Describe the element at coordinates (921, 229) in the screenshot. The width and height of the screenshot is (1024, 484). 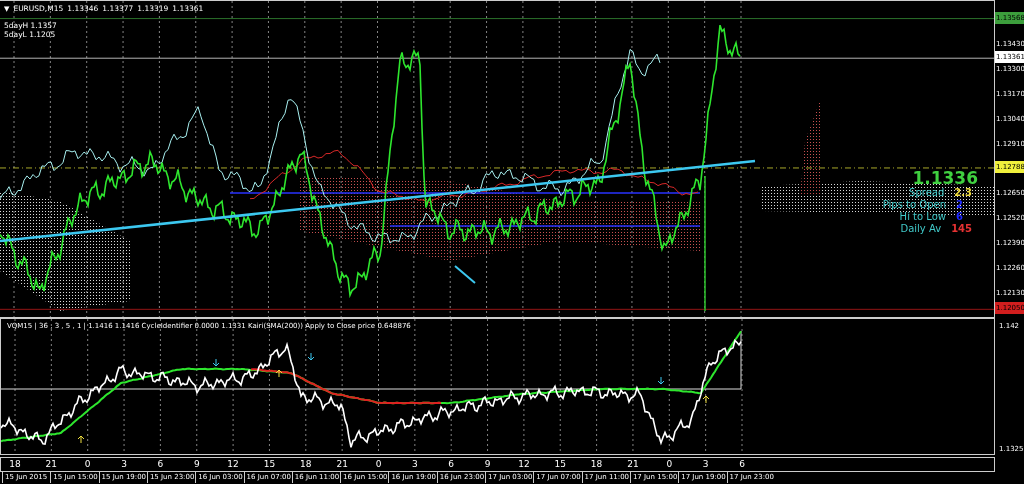
I see `info-label: Daily Av` at that location.